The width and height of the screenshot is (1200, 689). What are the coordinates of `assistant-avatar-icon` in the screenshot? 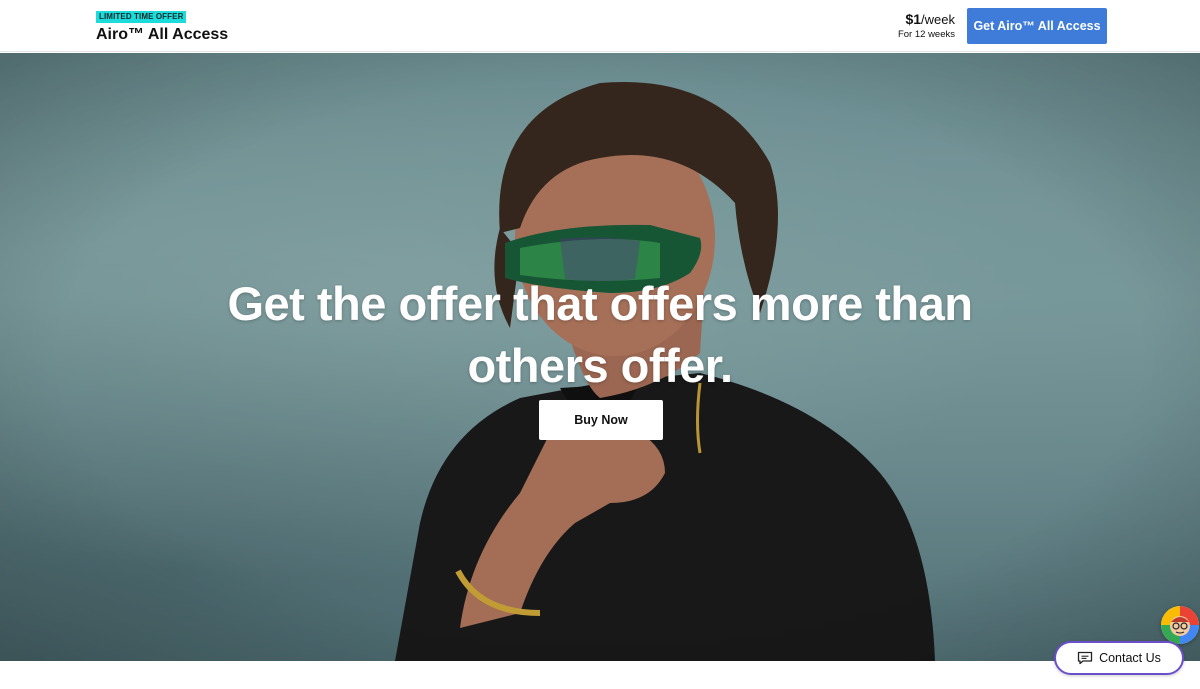 It's located at (1180, 625).